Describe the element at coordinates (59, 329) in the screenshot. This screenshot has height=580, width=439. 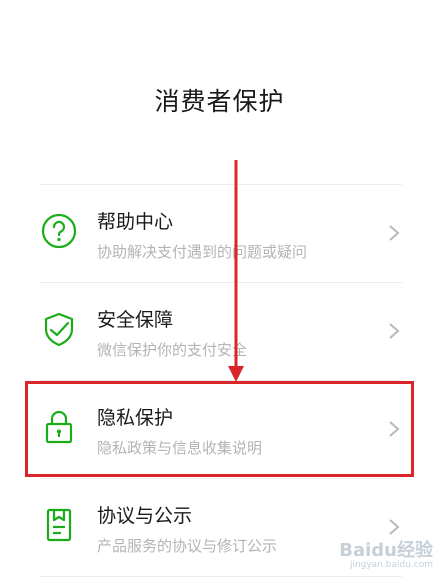
I see `shield-check-icon` at that location.